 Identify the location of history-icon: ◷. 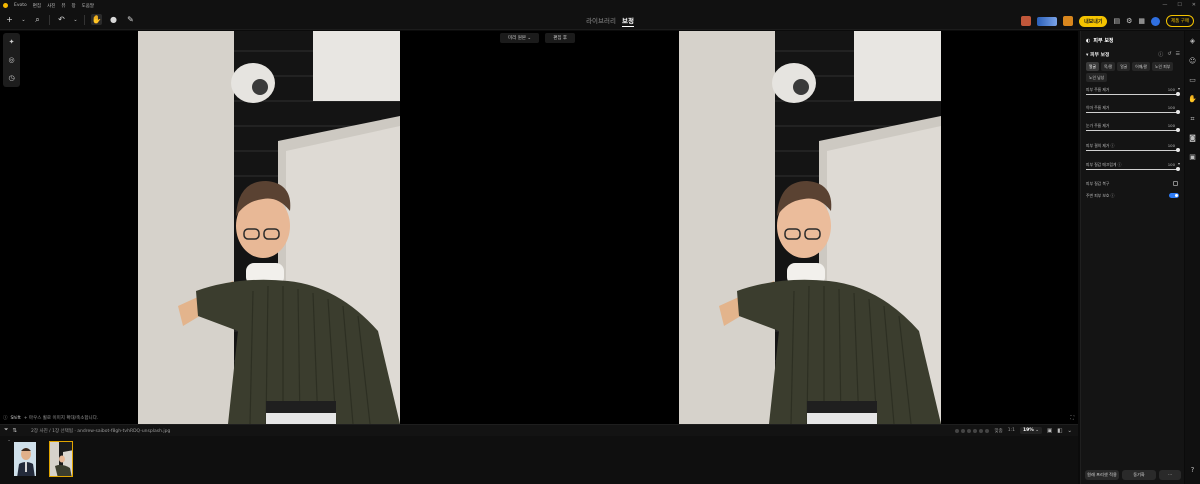
(11, 78).